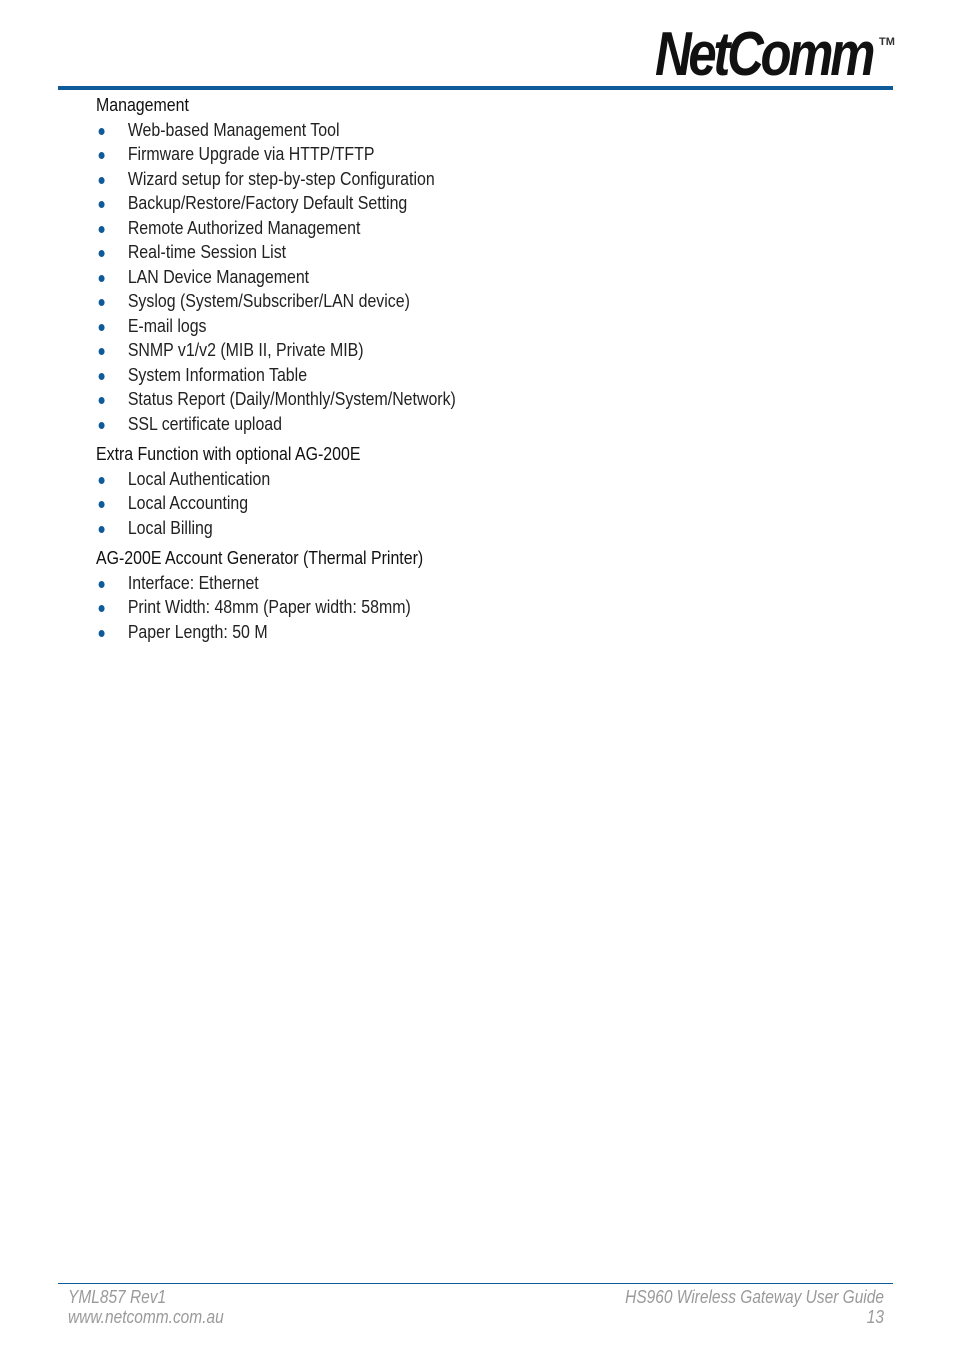 This screenshot has width=954, height=1350. I want to click on list-item: Backup/Restore/Factory Default Setting, so click(276, 203).